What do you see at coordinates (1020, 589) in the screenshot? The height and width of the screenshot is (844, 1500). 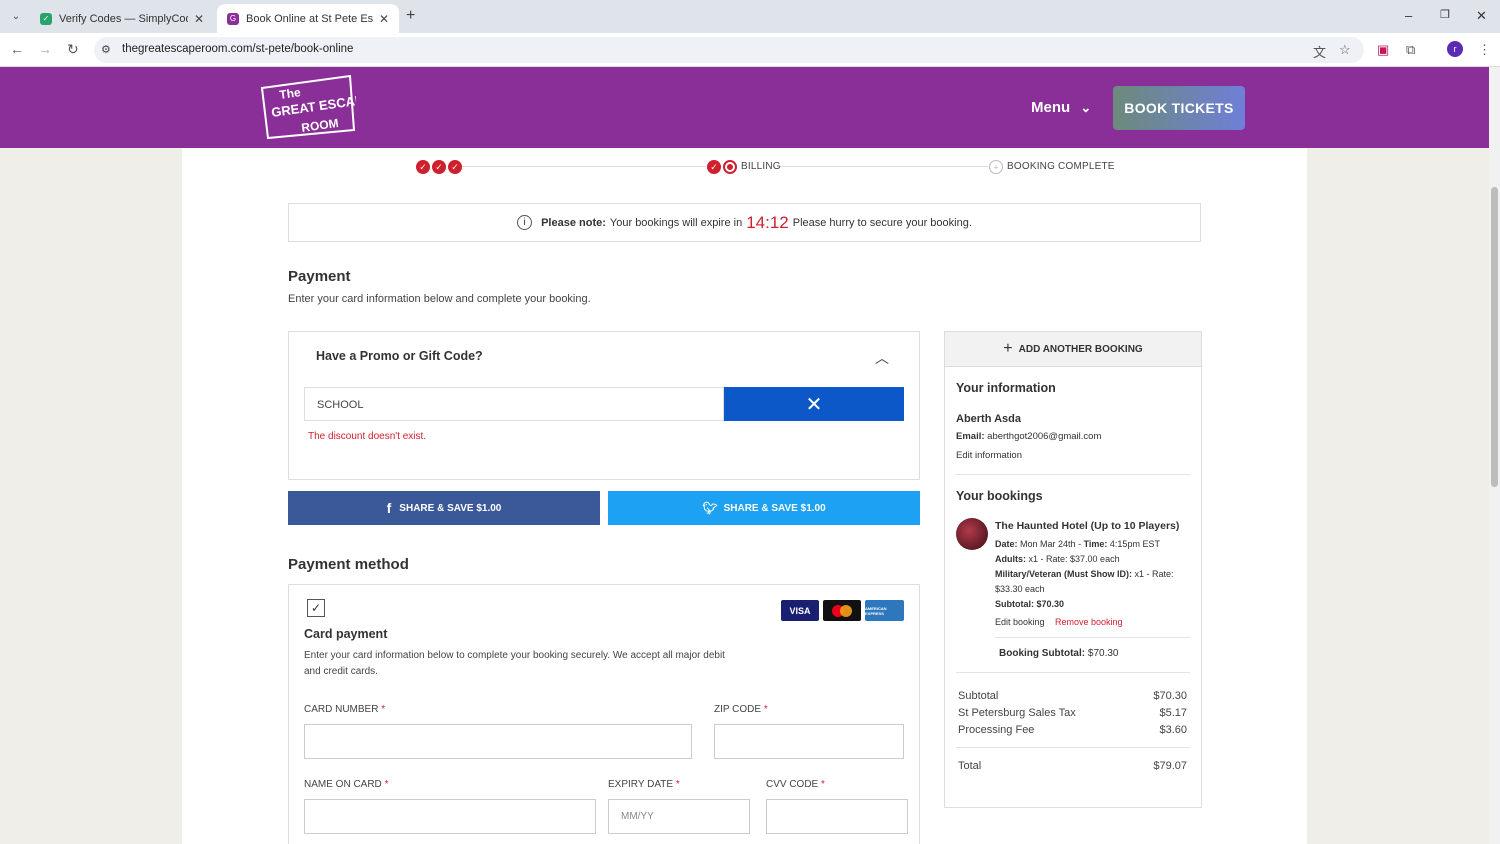 I see `booking-military-rate: $33.30 each` at bounding box center [1020, 589].